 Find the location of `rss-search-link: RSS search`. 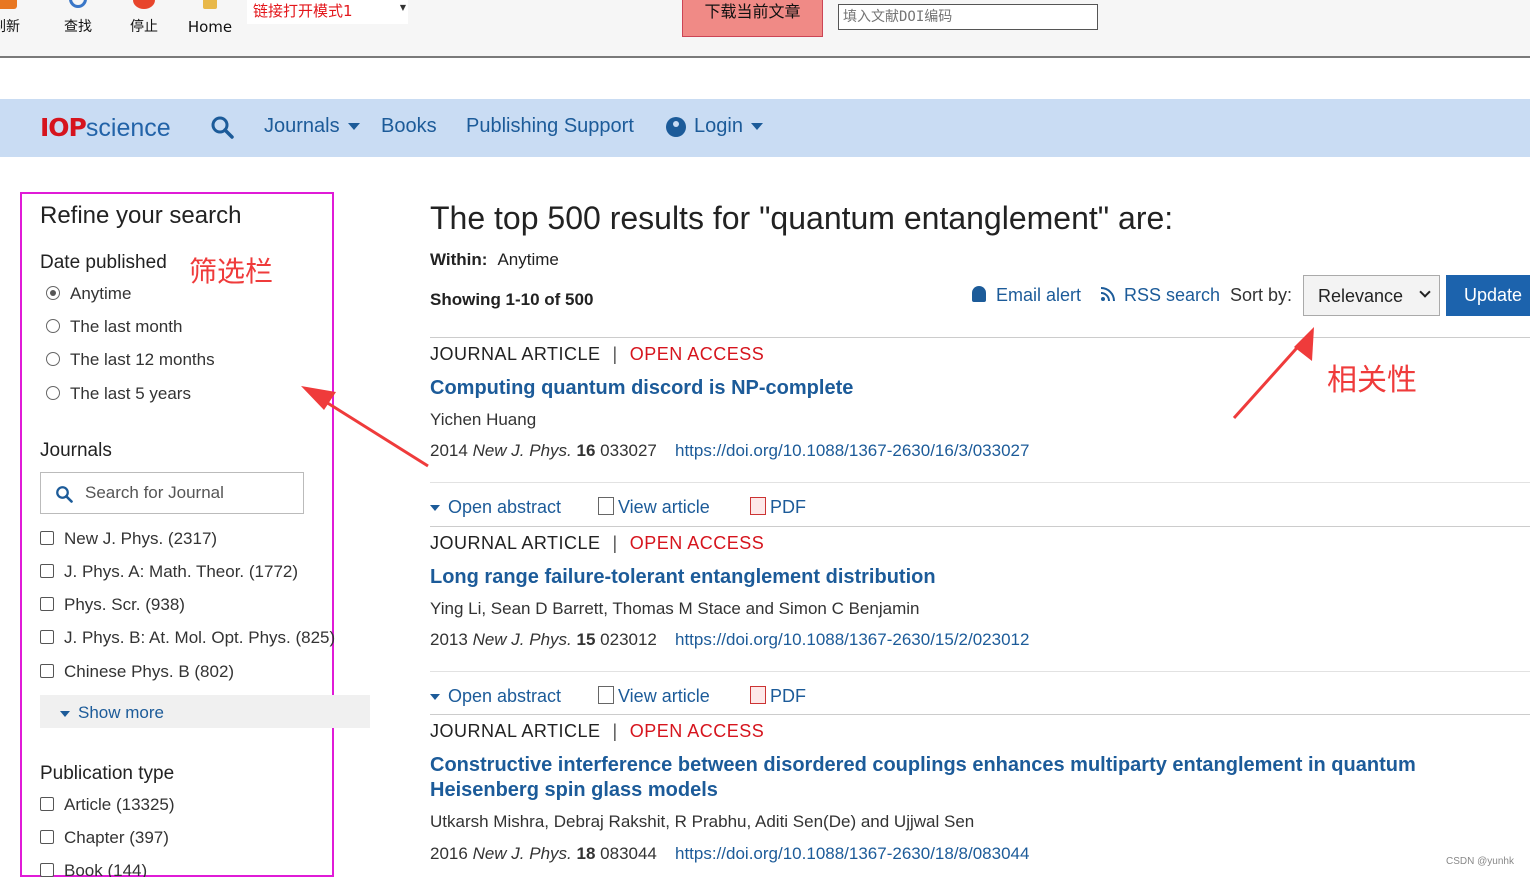

rss-search-link: RSS search is located at coordinates (1160, 295).